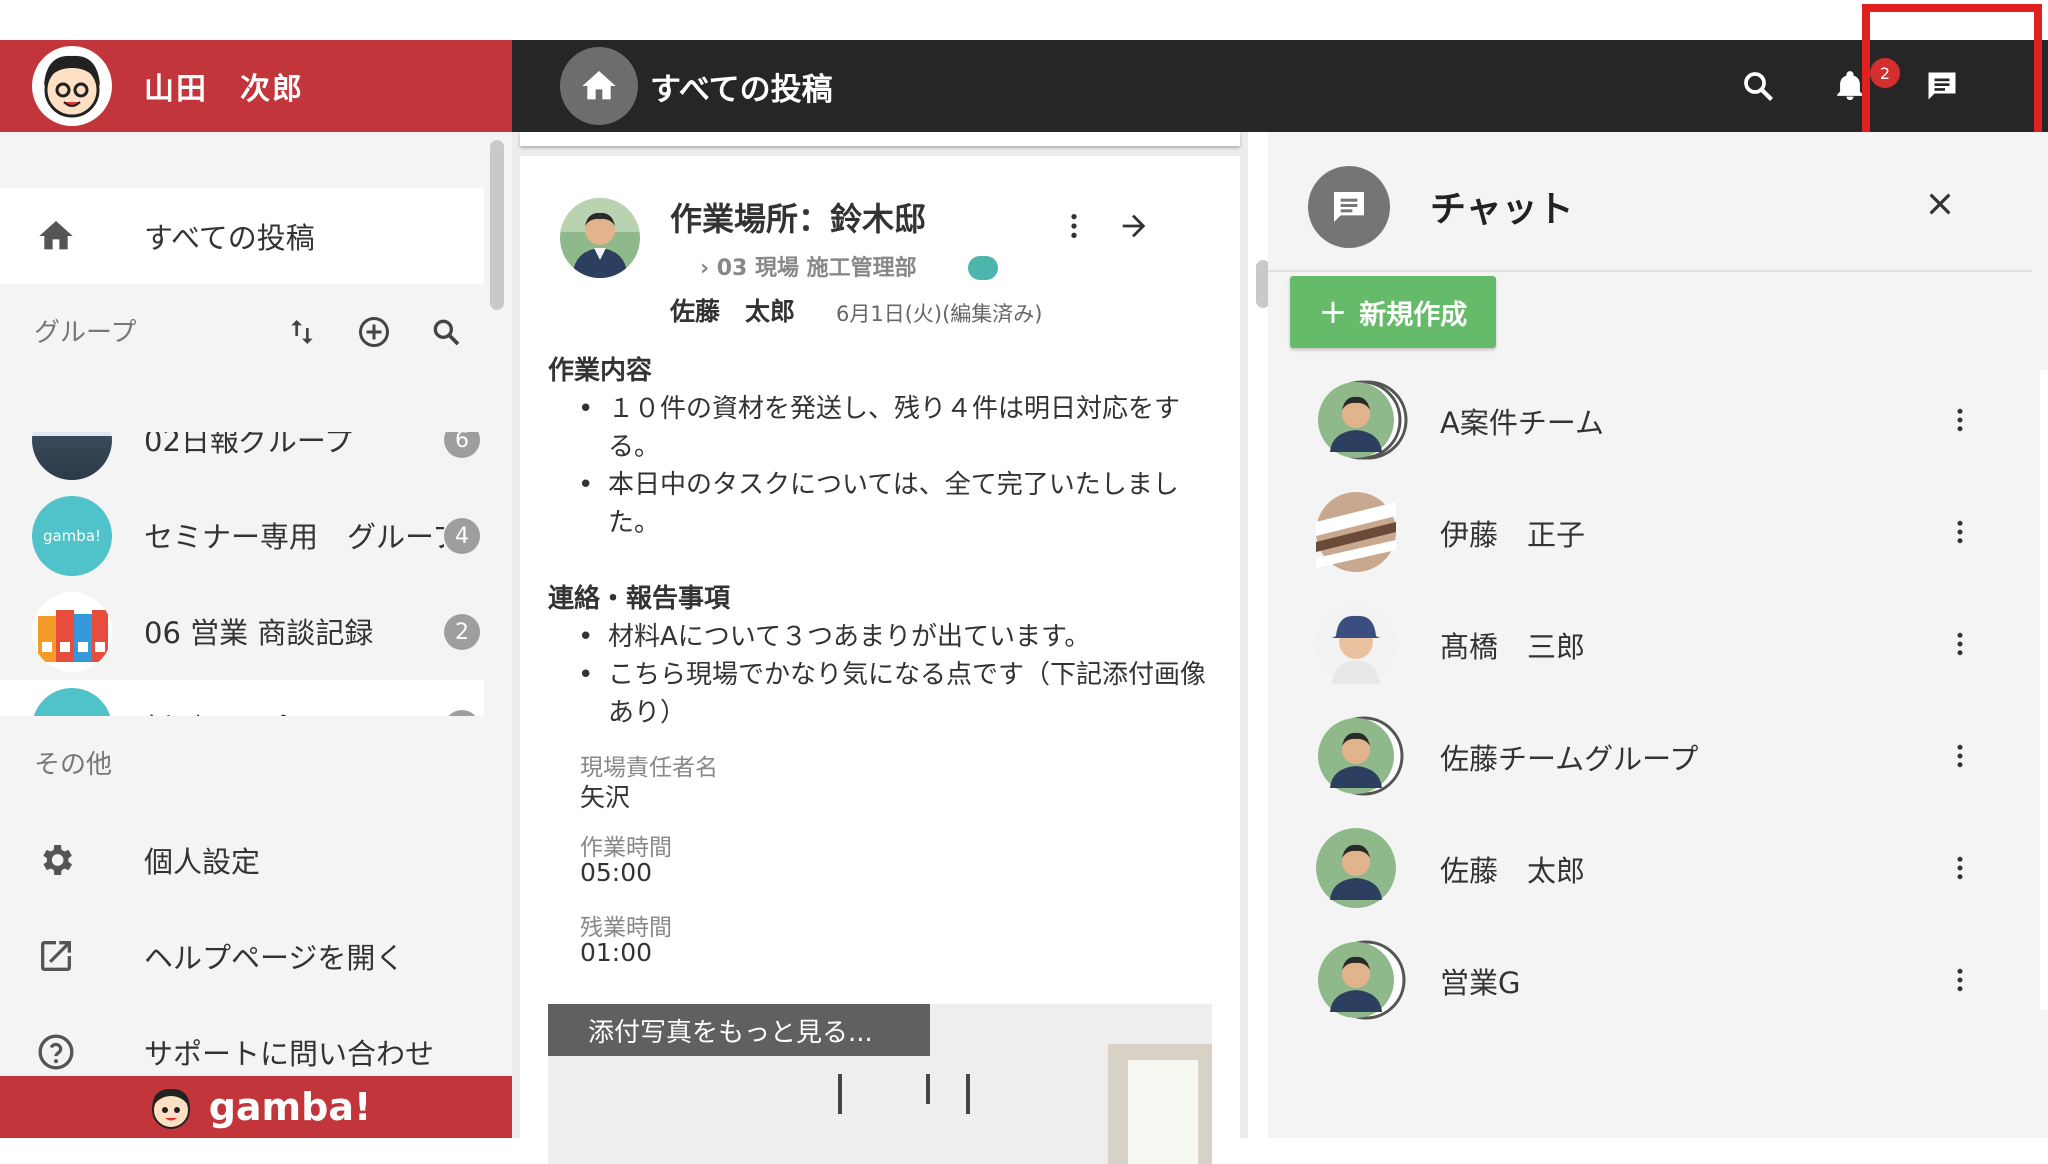 The width and height of the screenshot is (2048, 1164). Describe the element at coordinates (893, 504) in the screenshot. I see `list-item: 本日中のタスクについては、全て完了いたしました。` at that location.